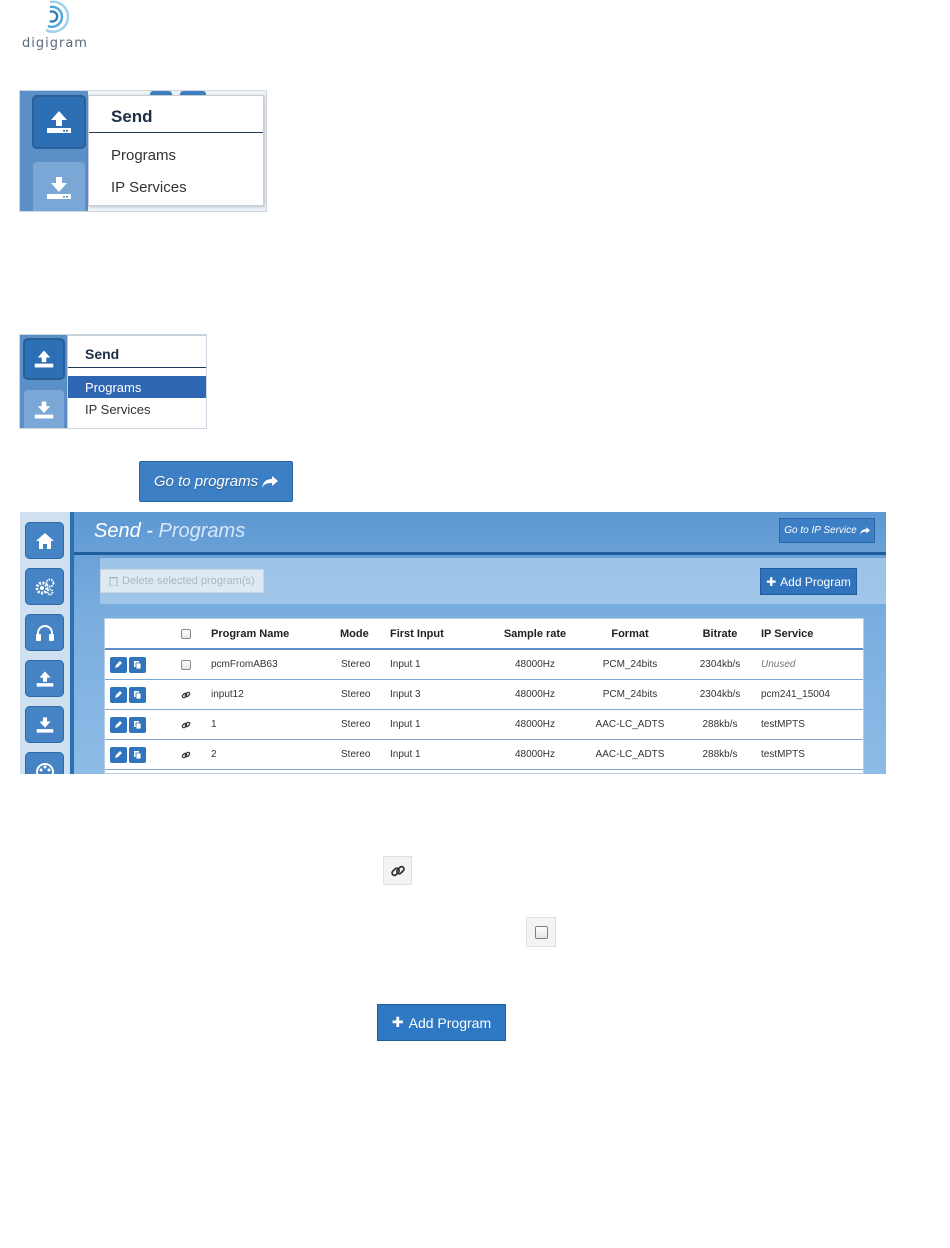 This screenshot has width=950, height=1248. What do you see at coordinates (630, 633) in the screenshot?
I see `header-format: Format` at bounding box center [630, 633].